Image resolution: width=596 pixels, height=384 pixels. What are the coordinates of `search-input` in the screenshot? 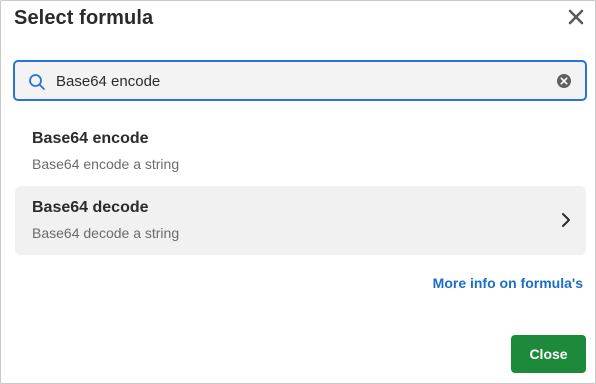 It's located at (296, 81).